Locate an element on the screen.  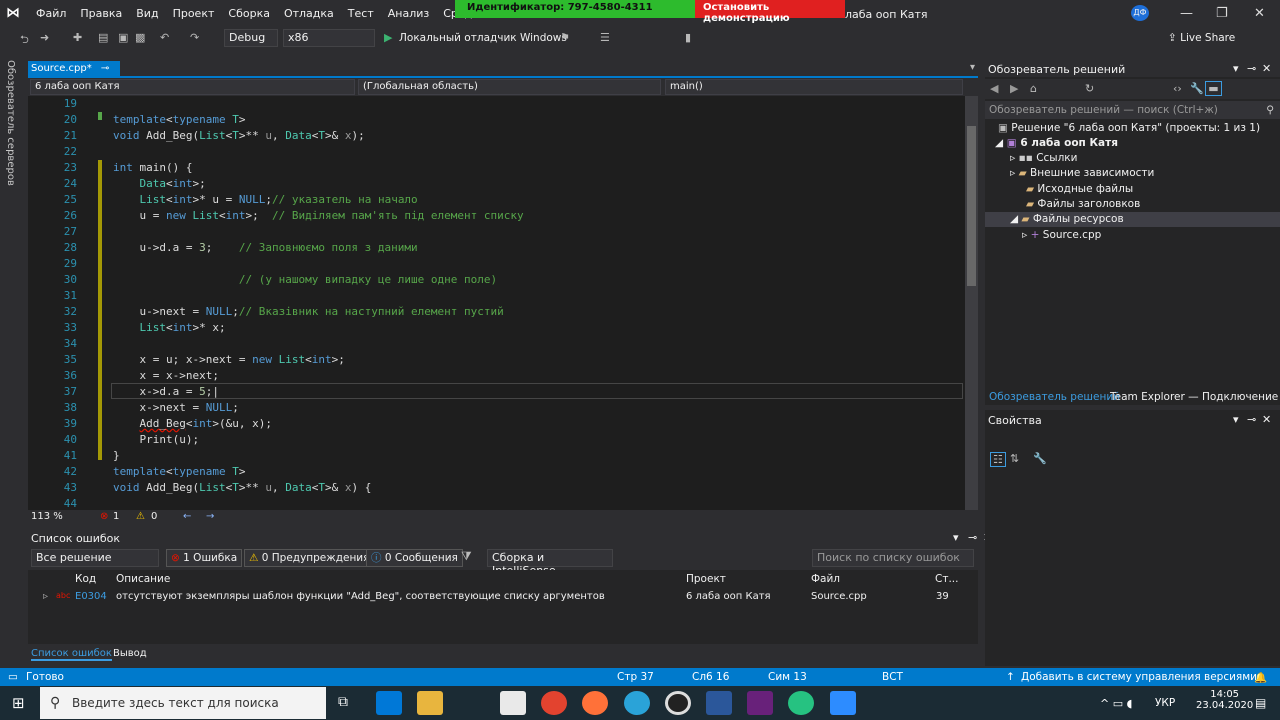
member-dropdown: main() is located at coordinates (814, 87).